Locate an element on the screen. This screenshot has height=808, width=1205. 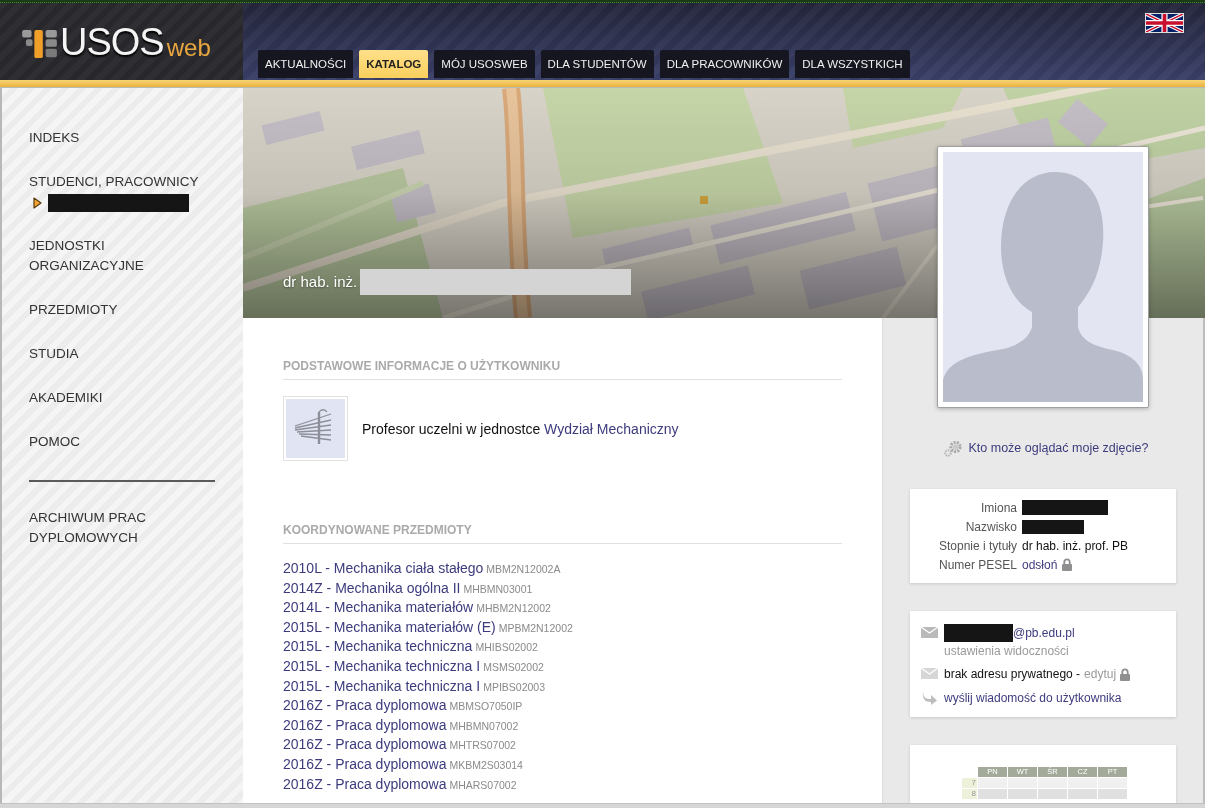
academic-title-text: dr hab. inż. is located at coordinates (320, 282).